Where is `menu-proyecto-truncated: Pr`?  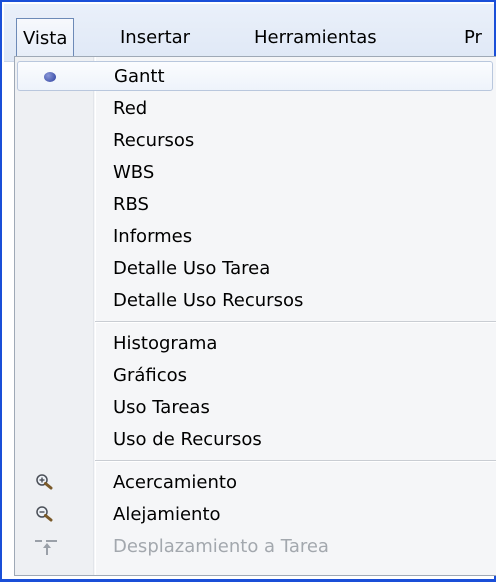 menu-proyecto-truncated: Pr is located at coordinates (473, 38).